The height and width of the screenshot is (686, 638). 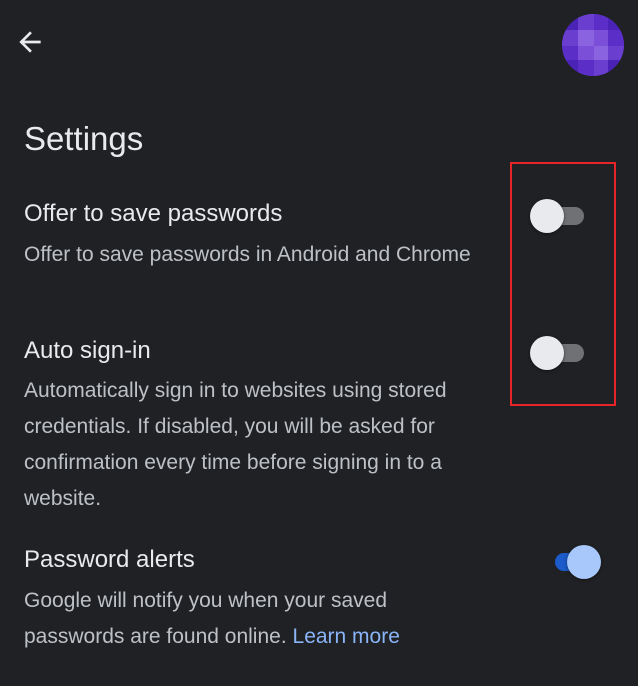 What do you see at coordinates (109, 559) in the screenshot?
I see `setting-title-password-alerts: Password alerts` at bounding box center [109, 559].